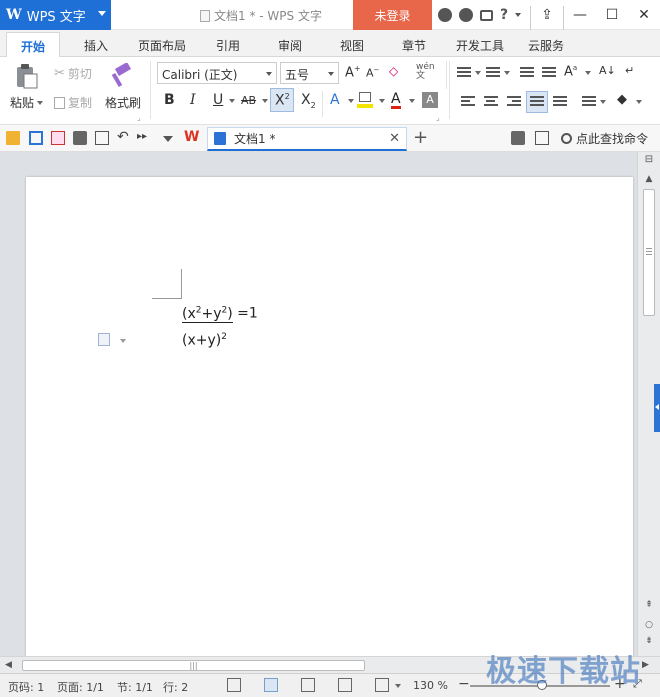  What do you see at coordinates (649, 252) in the screenshot?
I see `vertical-scroll-thumb` at bounding box center [649, 252].